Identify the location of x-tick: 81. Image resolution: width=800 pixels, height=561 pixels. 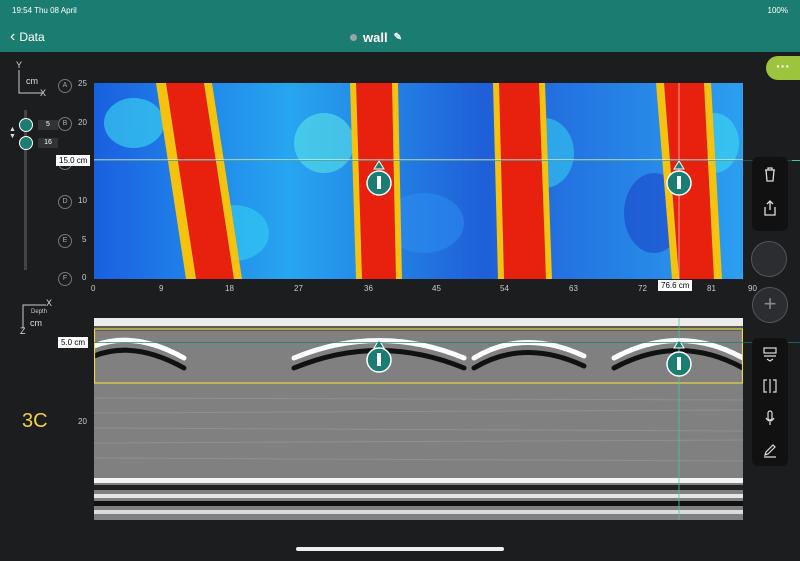
(711, 288).